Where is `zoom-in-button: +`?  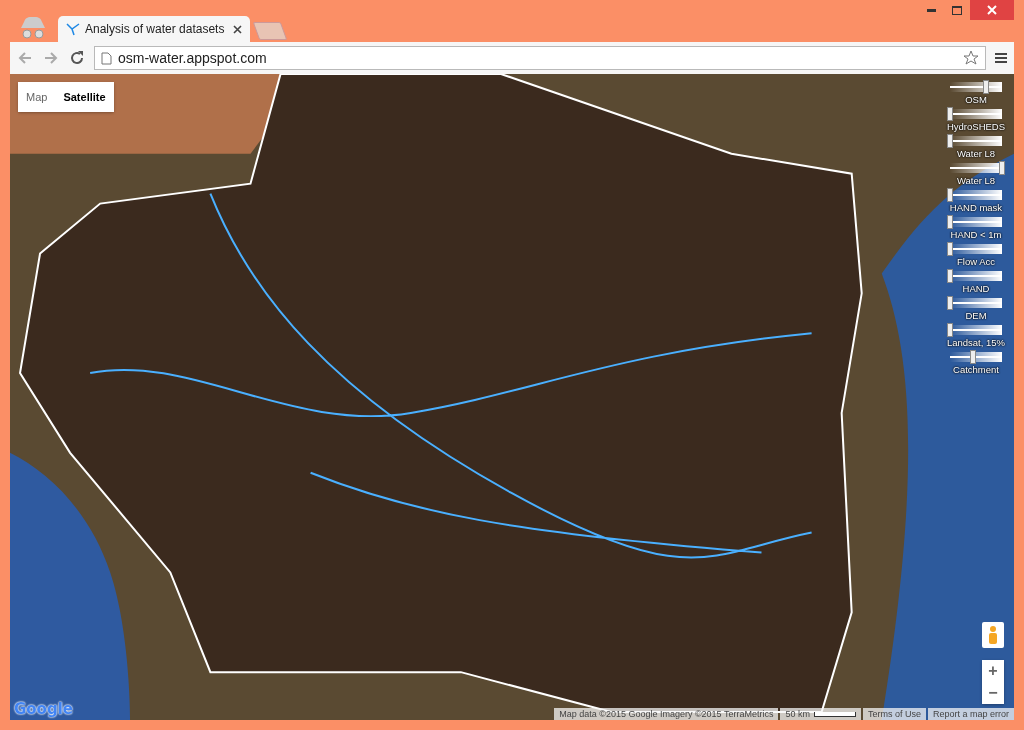 zoom-in-button: + is located at coordinates (993, 671).